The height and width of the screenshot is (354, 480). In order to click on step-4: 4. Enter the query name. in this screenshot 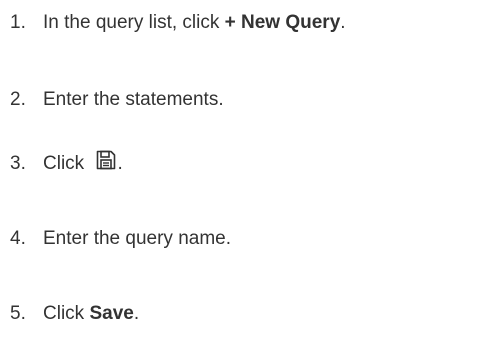, I will do `click(120, 239)`.